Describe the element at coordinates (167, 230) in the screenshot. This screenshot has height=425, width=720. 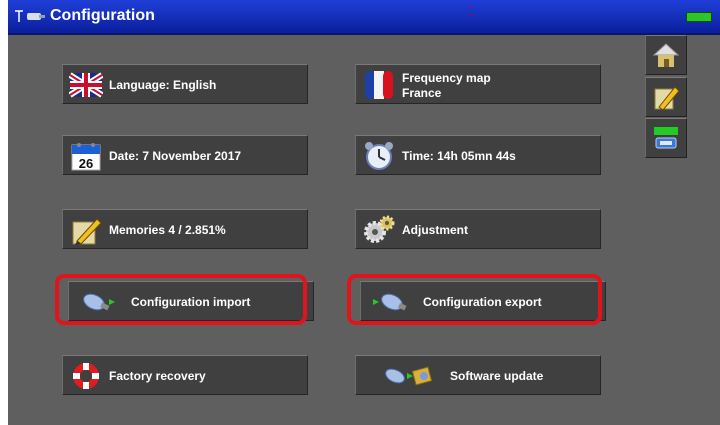
I see `memories-label: Memories 4 / 2.851%` at that location.